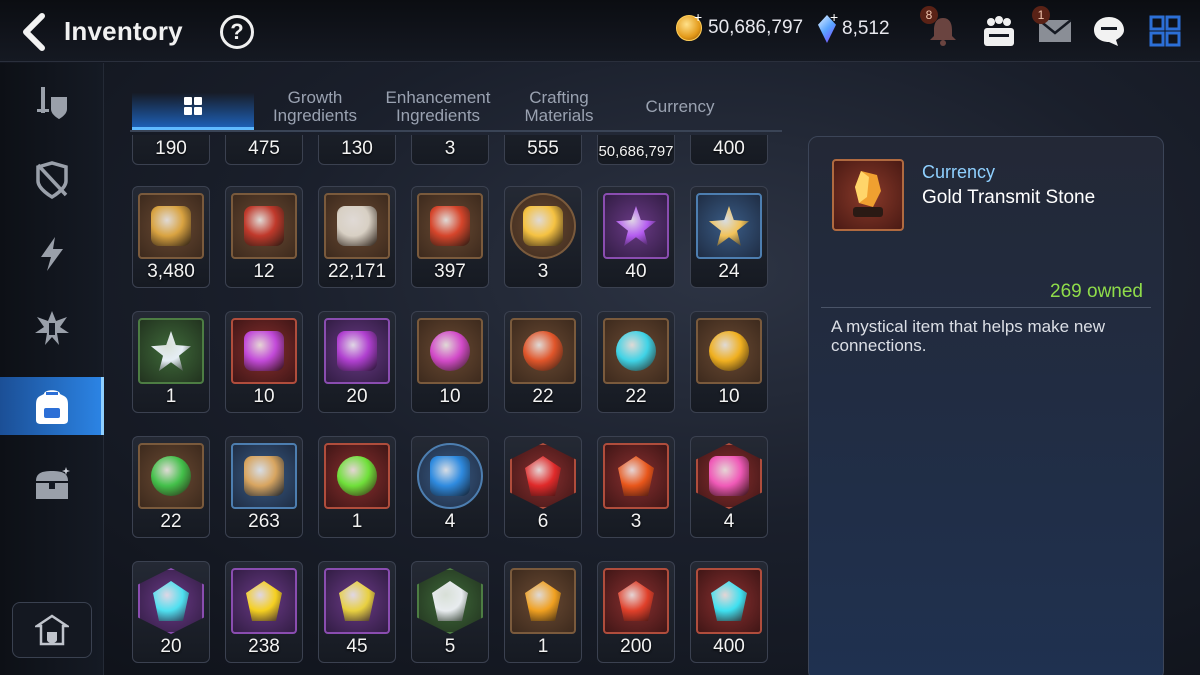 This screenshot has height=675, width=1200. I want to click on gold-coin-icon: +, so click(689, 25).